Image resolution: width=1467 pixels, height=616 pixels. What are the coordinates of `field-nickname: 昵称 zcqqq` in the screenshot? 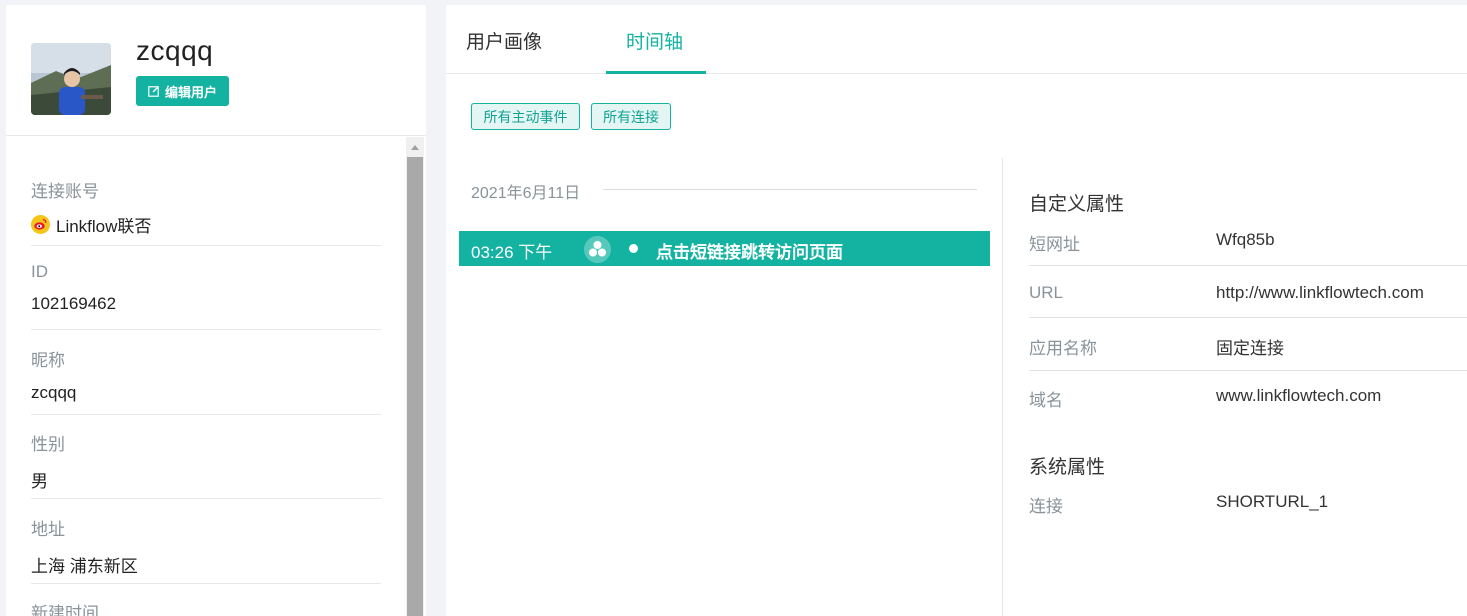 It's located at (206, 374).